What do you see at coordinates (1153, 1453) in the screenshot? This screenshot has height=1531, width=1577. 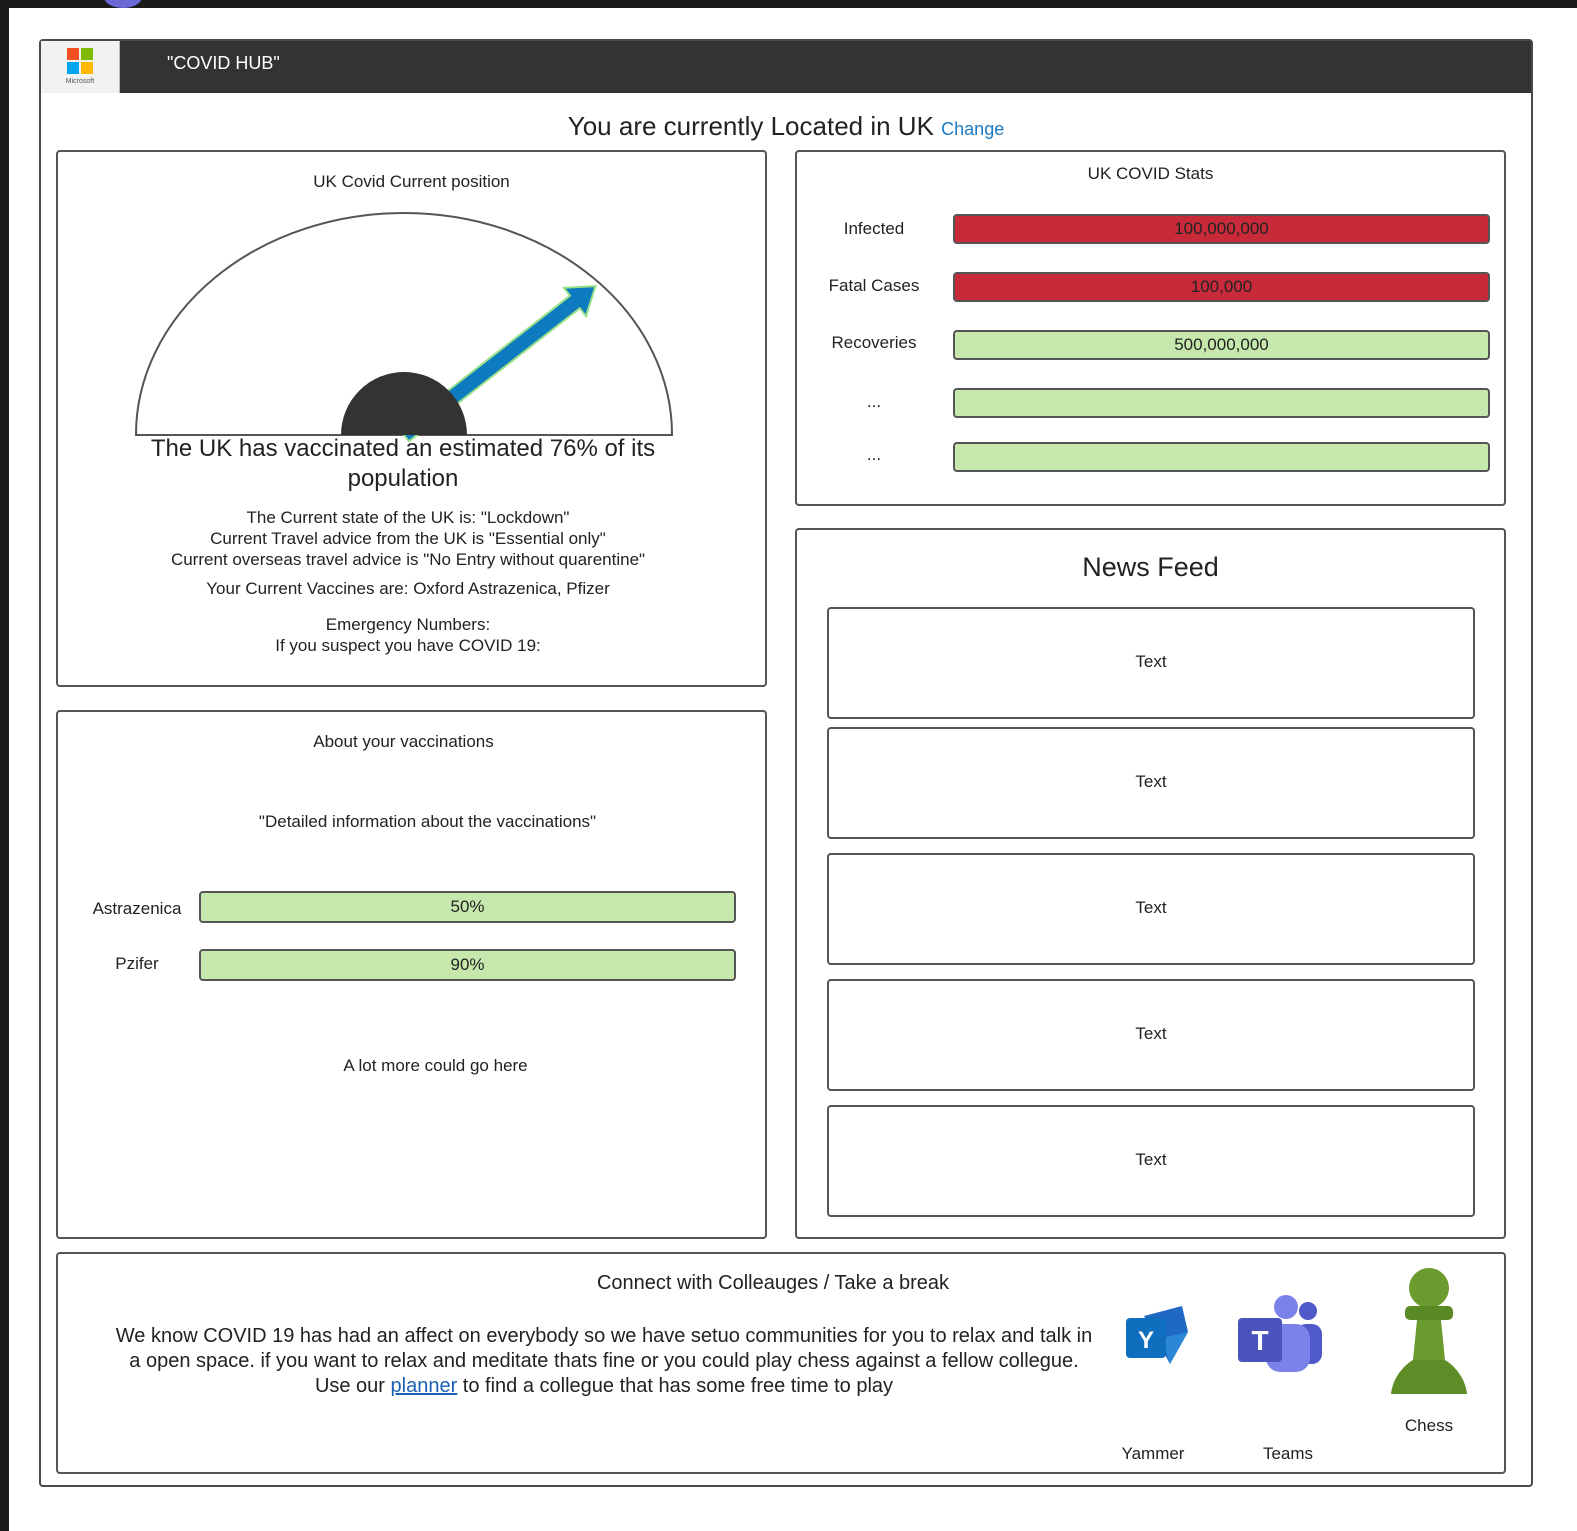 I see `yammer-label: Yammer` at bounding box center [1153, 1453].